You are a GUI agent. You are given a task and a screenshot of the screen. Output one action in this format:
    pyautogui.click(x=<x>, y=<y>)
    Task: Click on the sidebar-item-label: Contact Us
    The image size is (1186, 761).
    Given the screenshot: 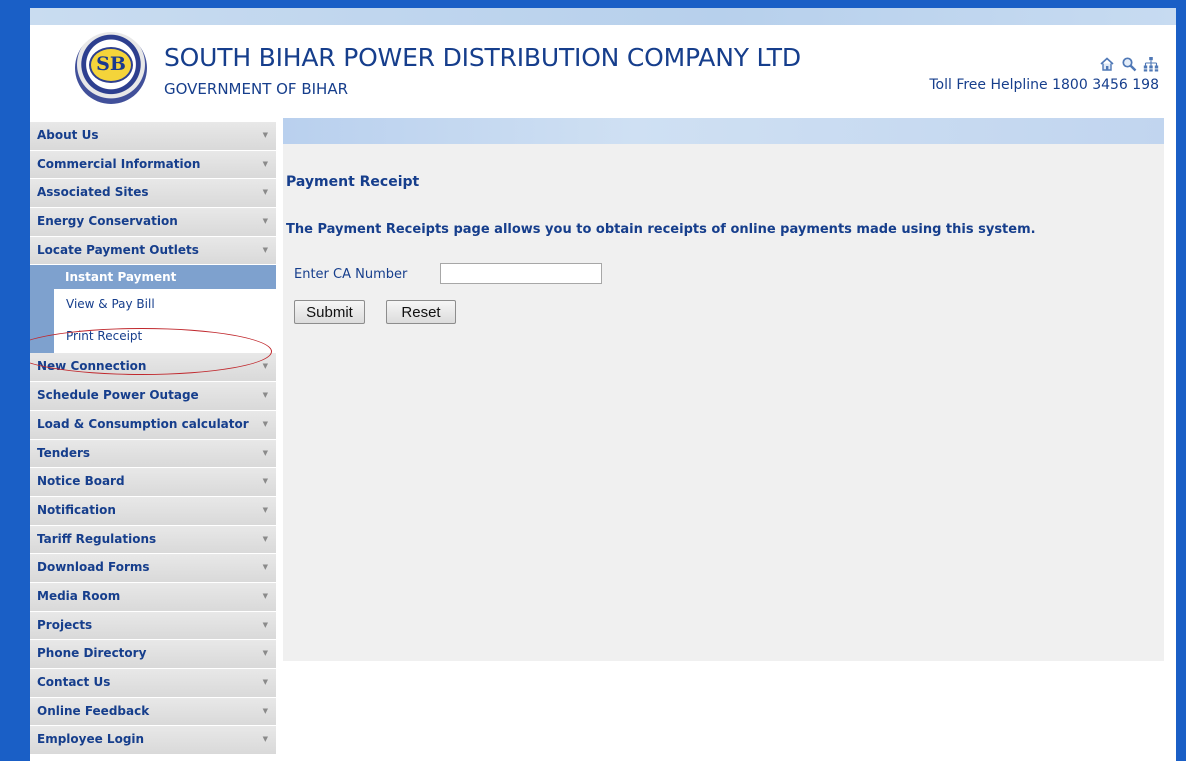 What is the action you would take?
    pyautogui.click(x=74, y=682)
    